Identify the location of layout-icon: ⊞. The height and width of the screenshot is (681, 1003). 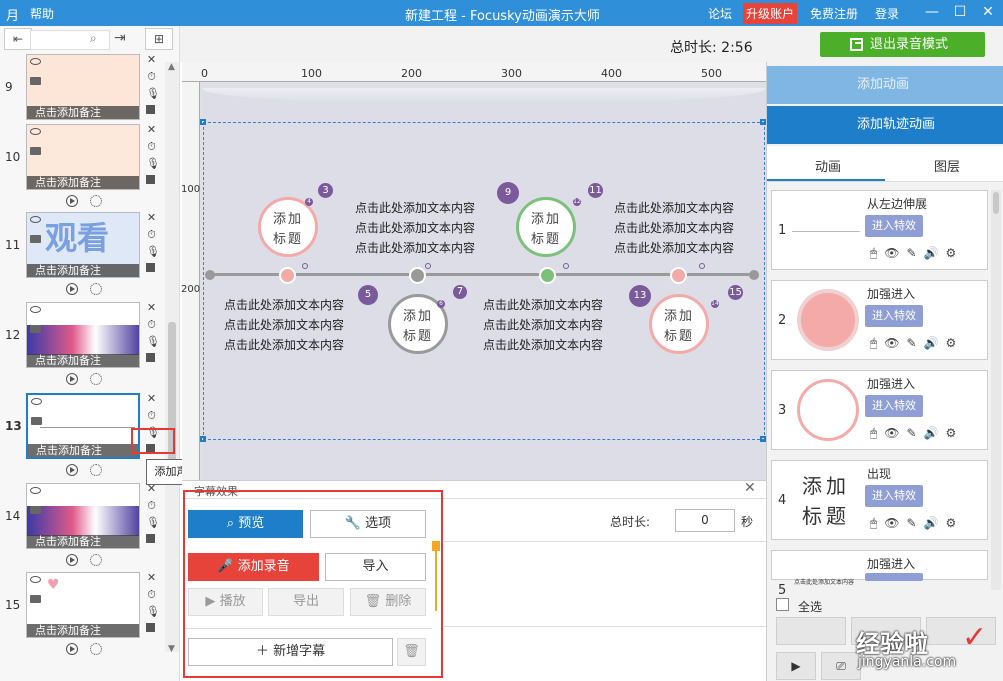
(159, 39).